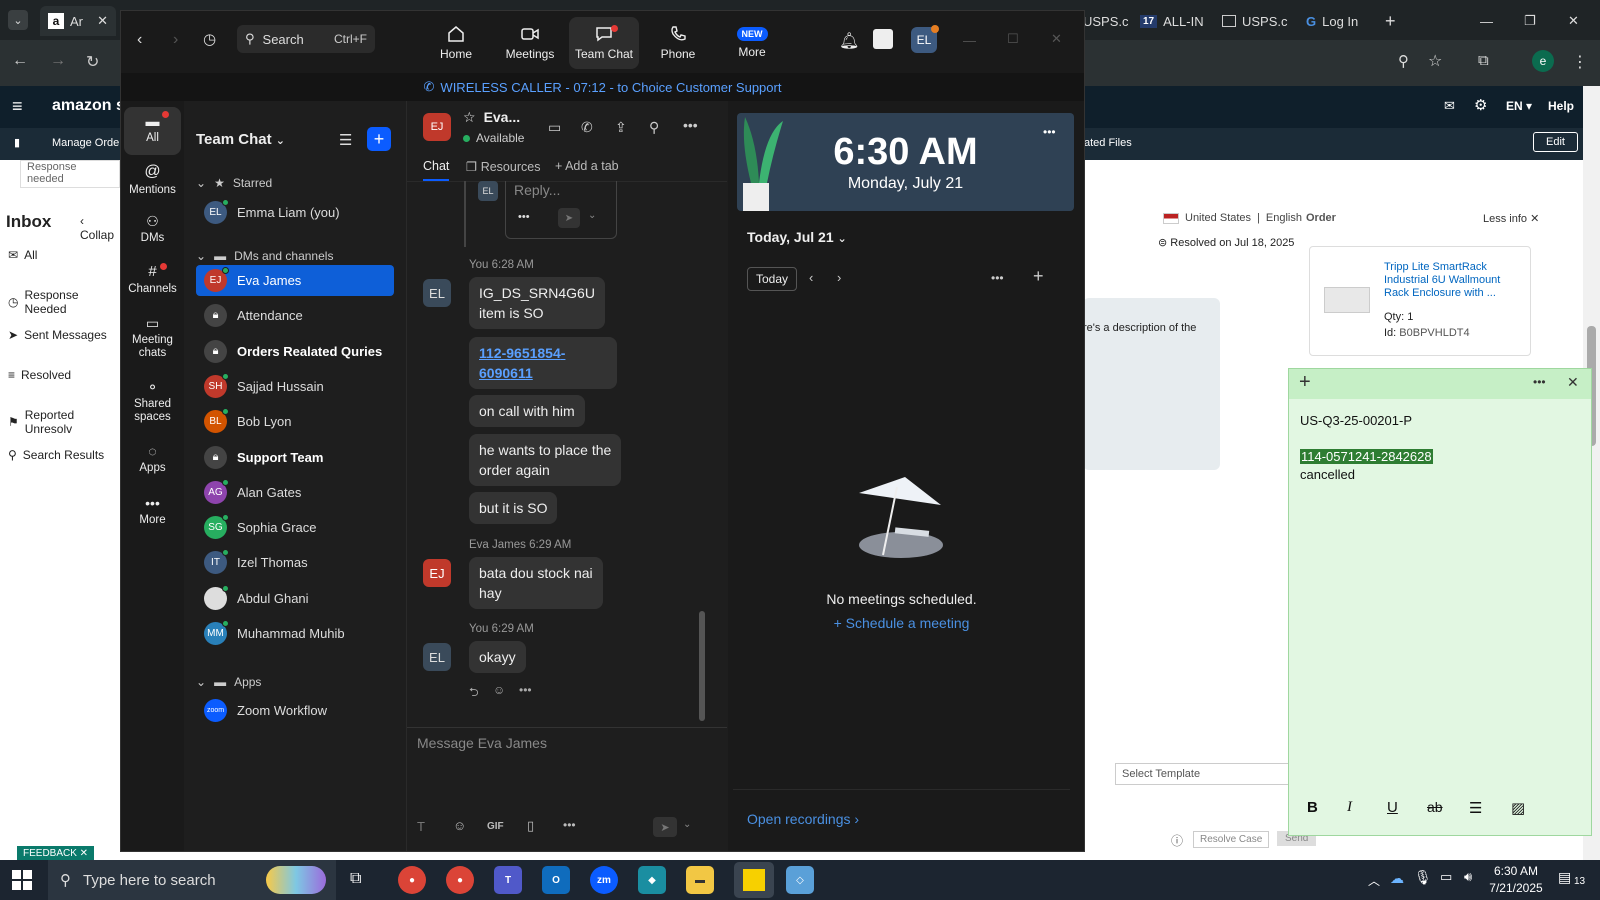  What do you see at coordinates (57, 335) in the screenshot?
I see `nav-sent-messages: ➤ Sent Messages` at bounding box center [57, 335].